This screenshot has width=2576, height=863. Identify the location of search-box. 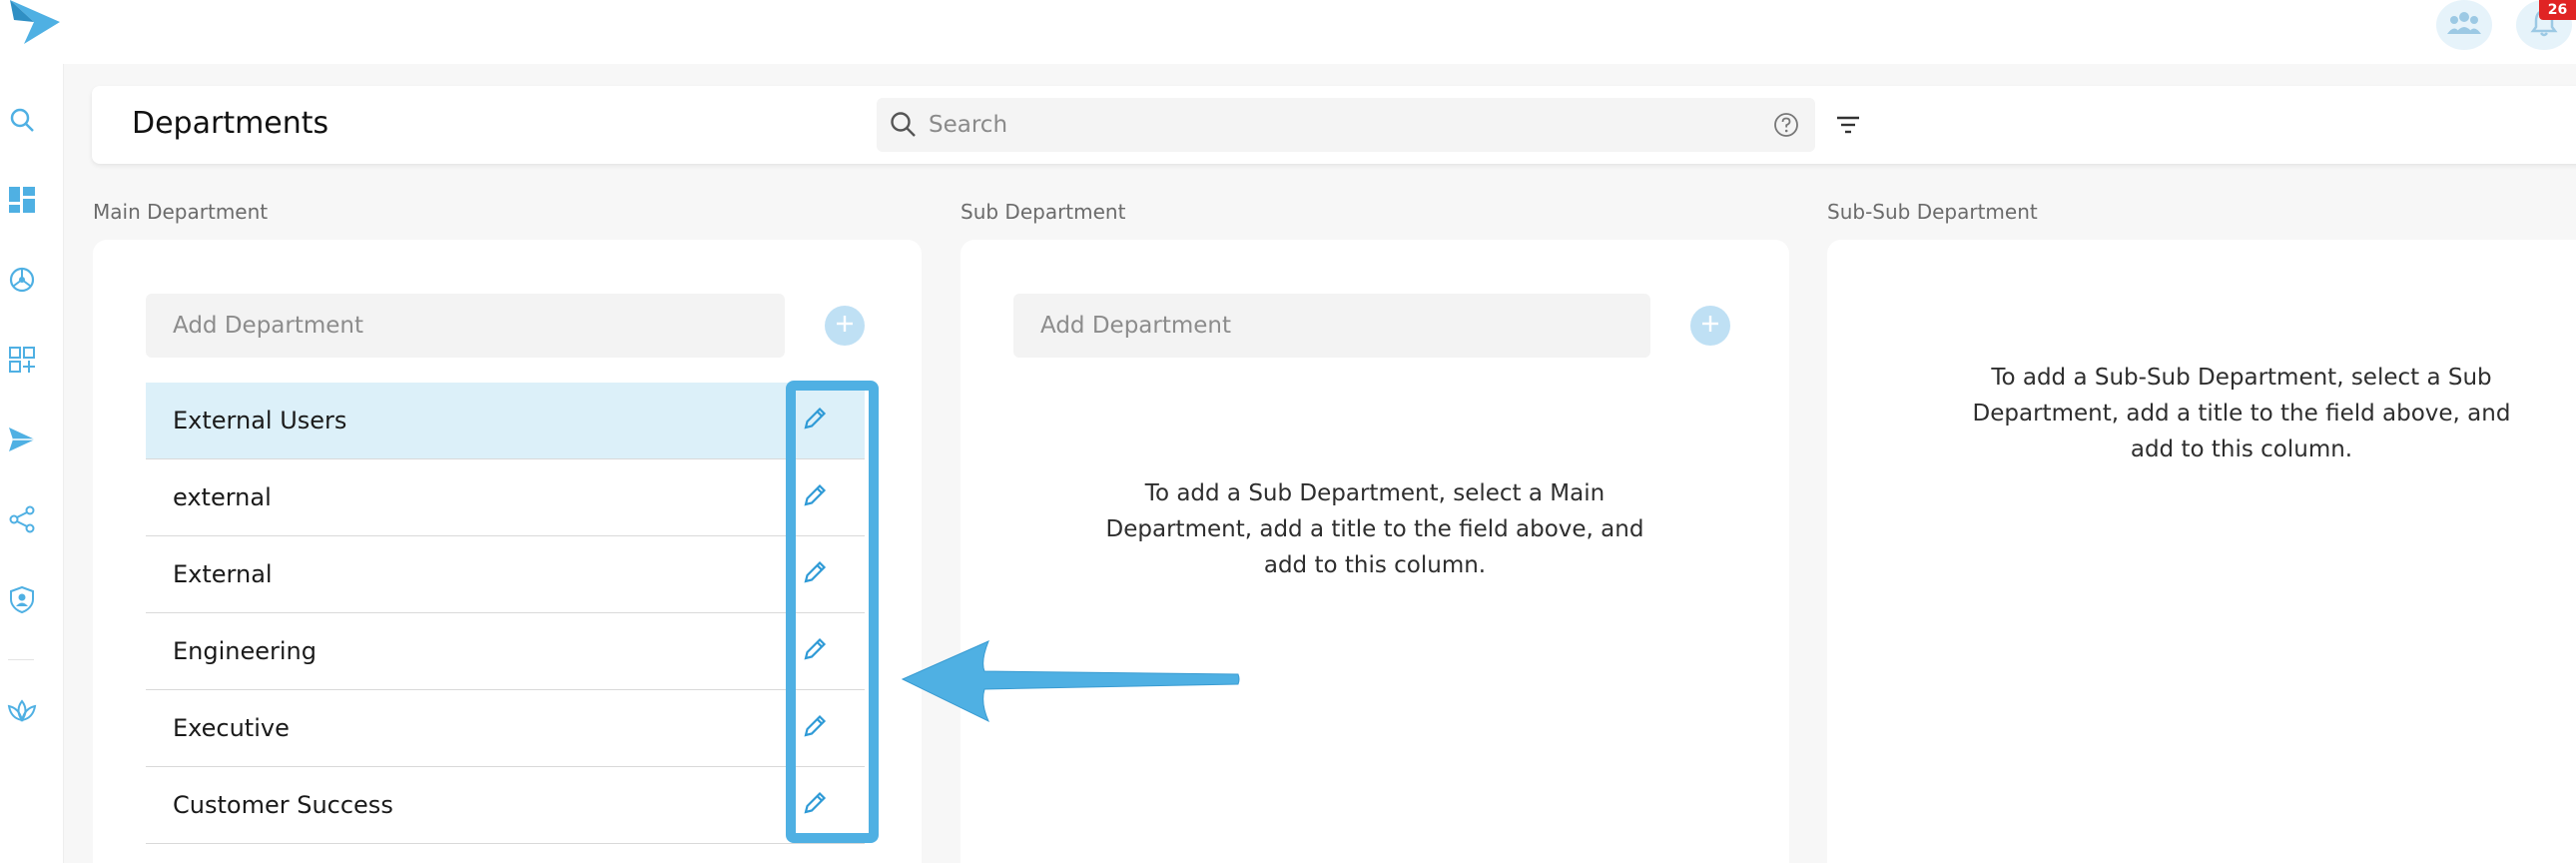
(1346, 125).